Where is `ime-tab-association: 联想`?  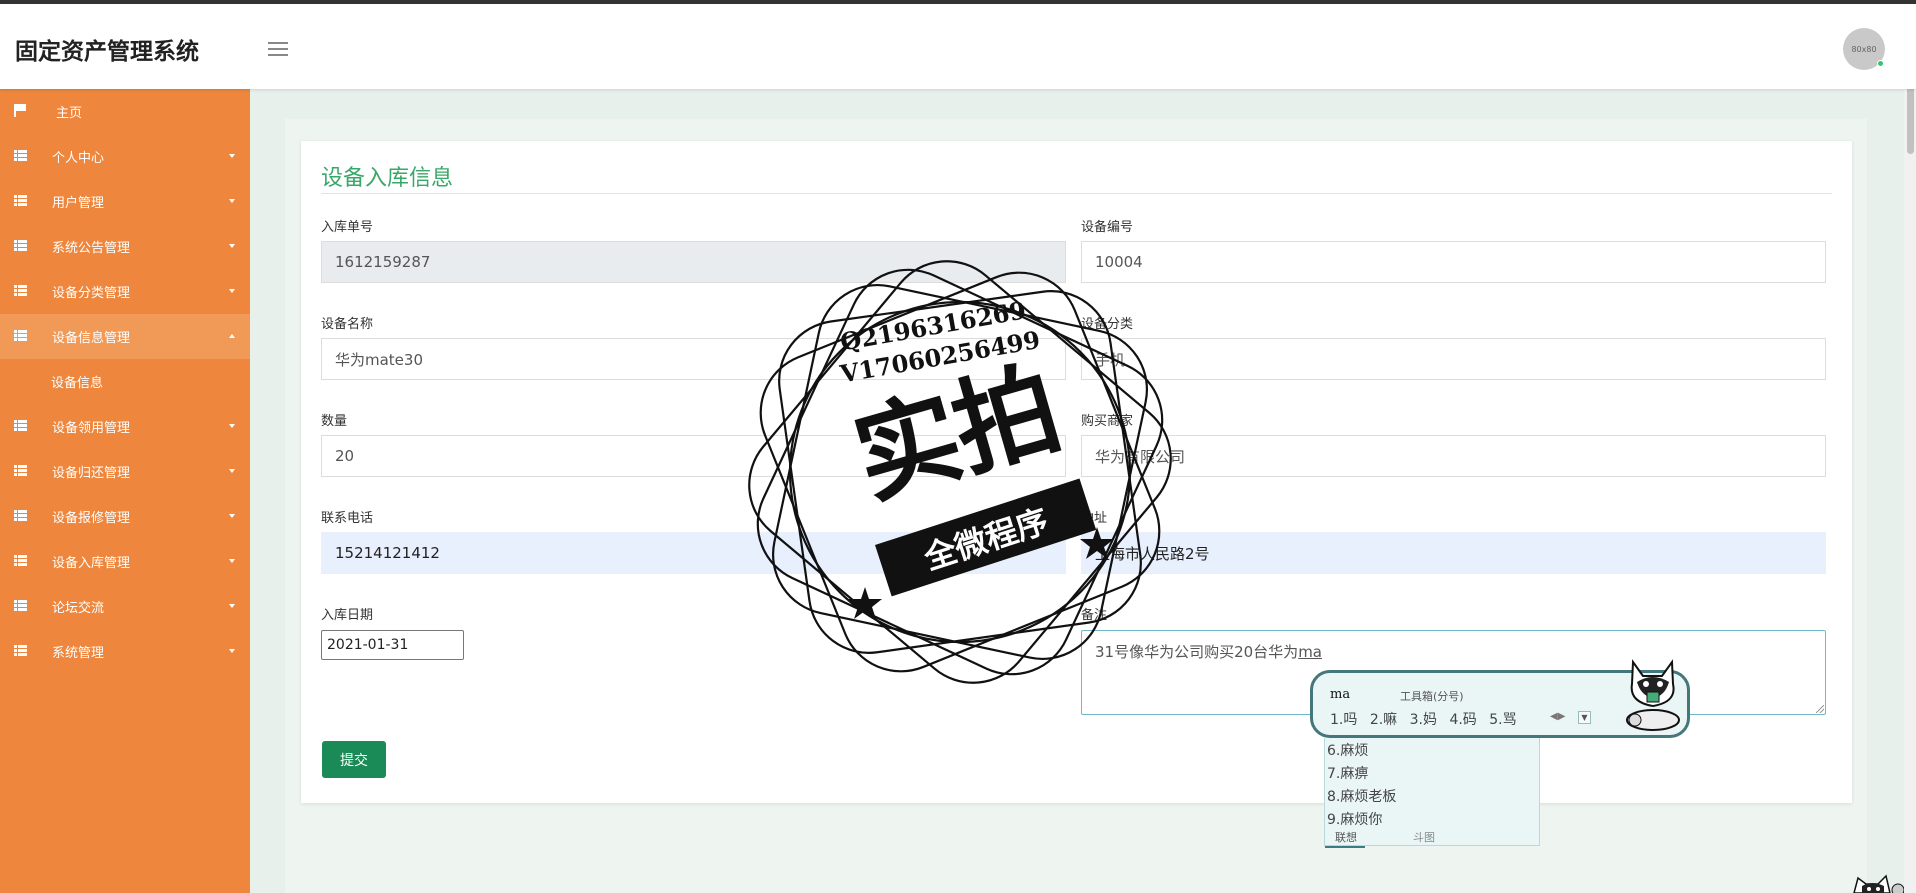 ime-tab-association: 联想 is located at coordinates (1345, 838).